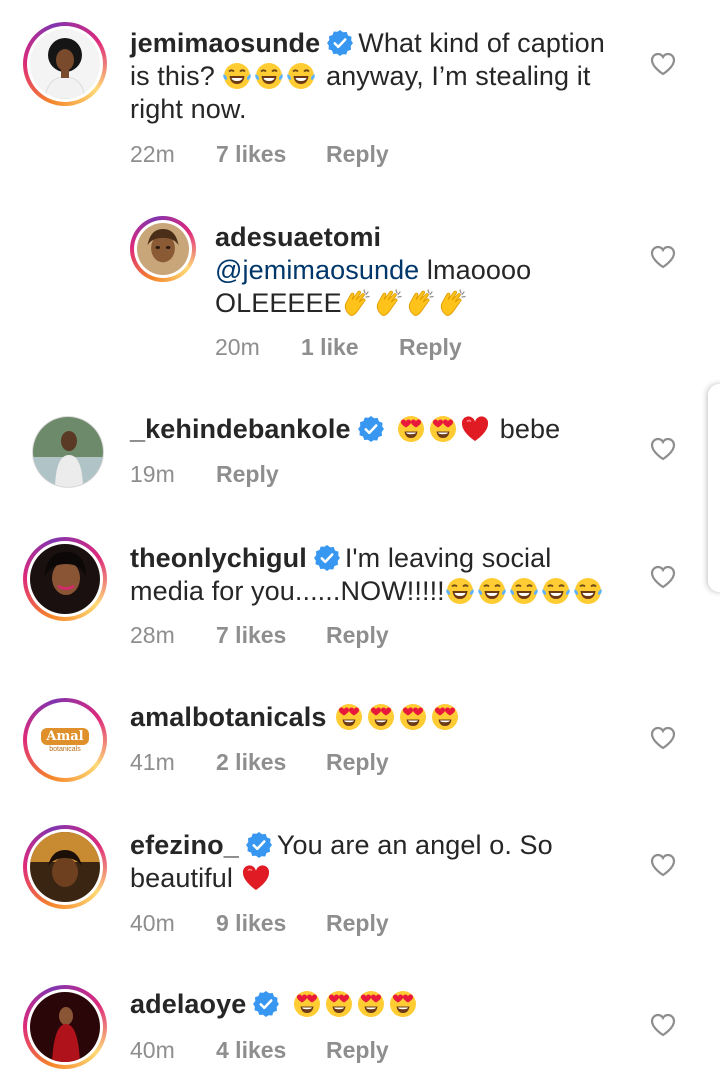  What do you see at coordinates (714, 488) in the screenshot?
I see `edge-panel-handle` at bounding box center [714, 488].